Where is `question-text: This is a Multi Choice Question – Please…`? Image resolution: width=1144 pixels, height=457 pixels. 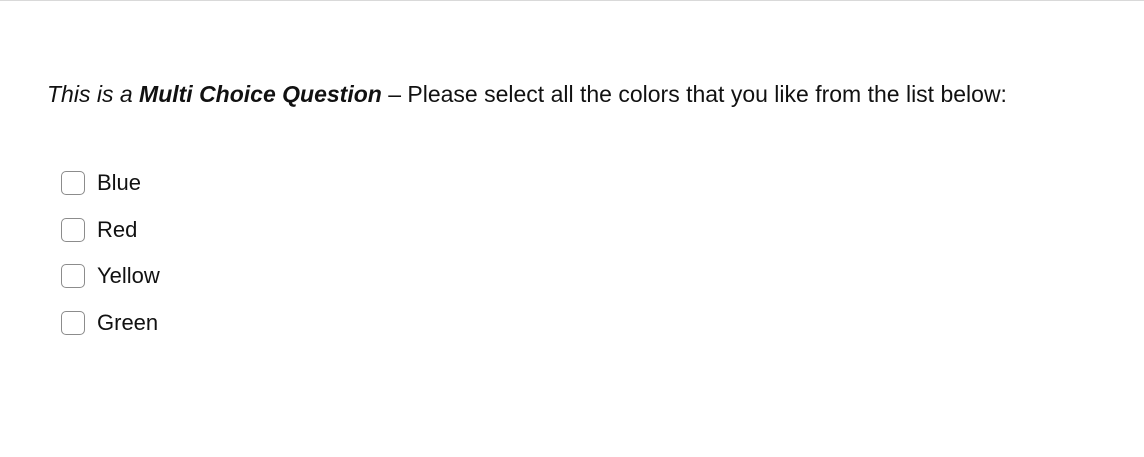 question-text: This is a Multi Choice Question – Please… is located at coordinates (527, 94).